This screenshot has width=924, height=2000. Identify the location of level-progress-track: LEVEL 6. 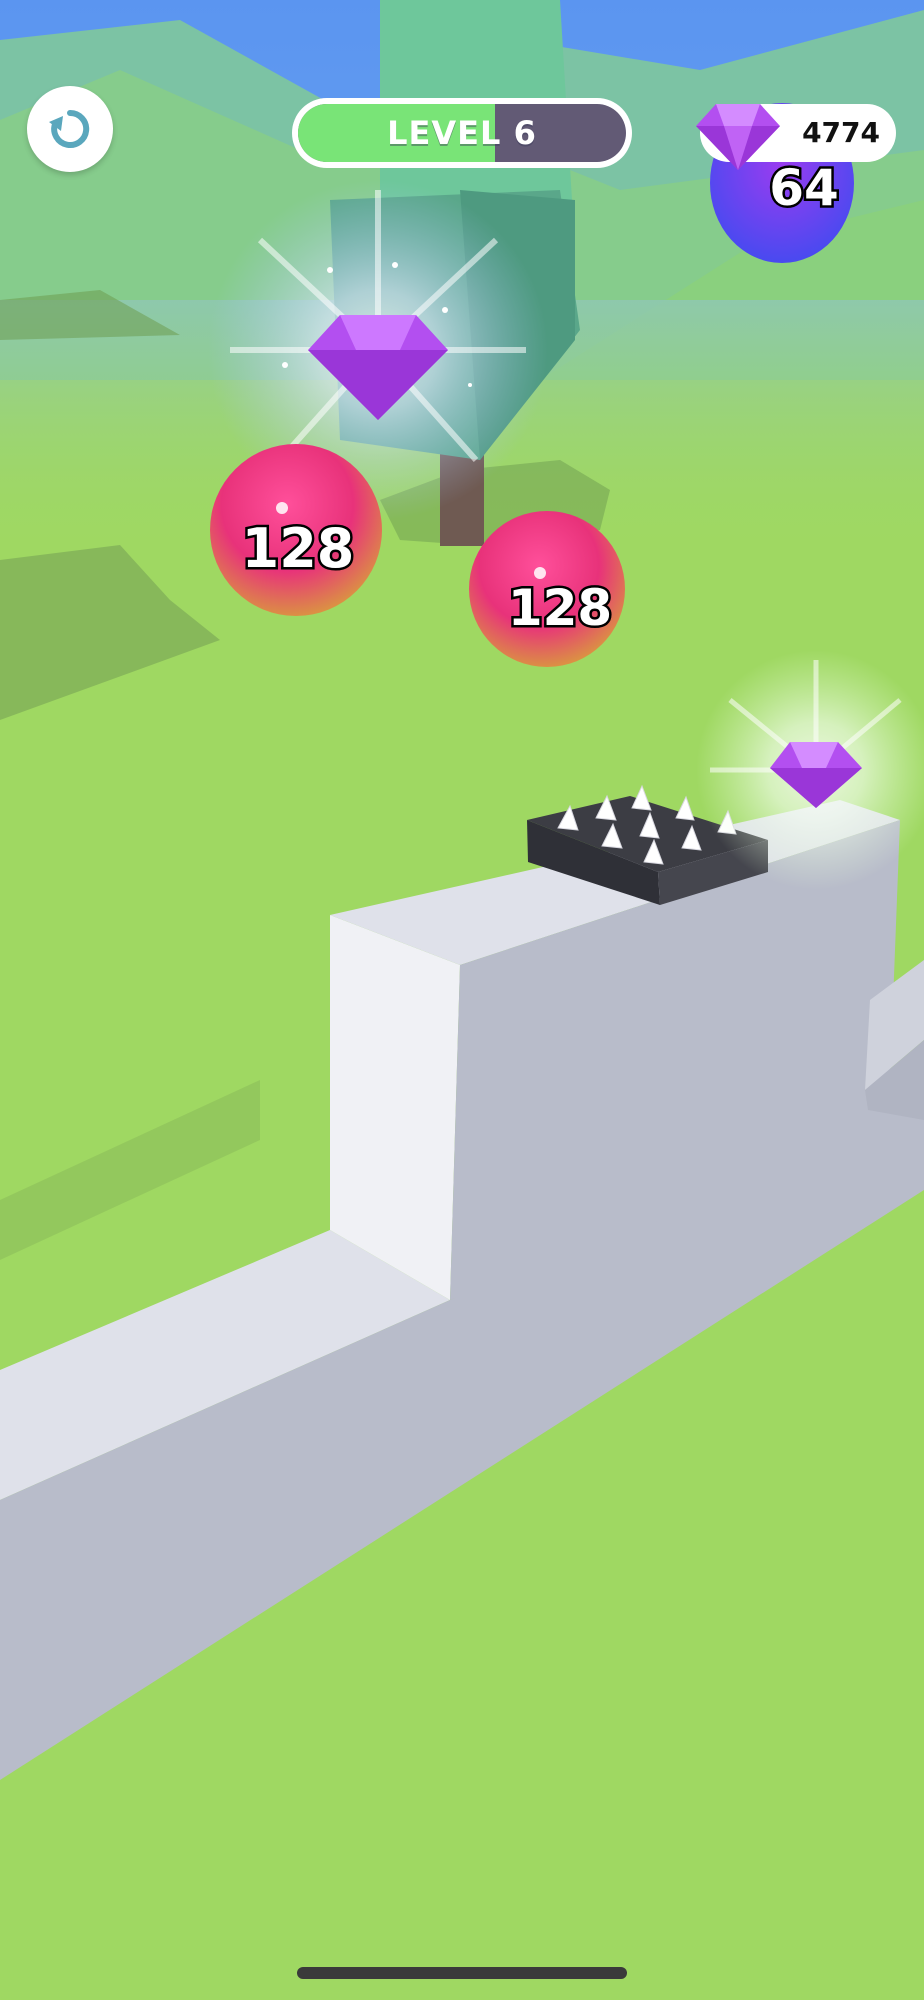
(462, 133).